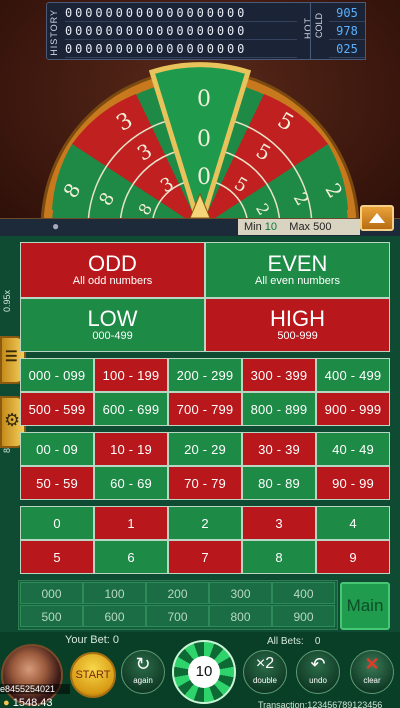  Describe the element at coordinates (131, 483) in the screenshot. I see `bet-range: 60 - 69` at that location.